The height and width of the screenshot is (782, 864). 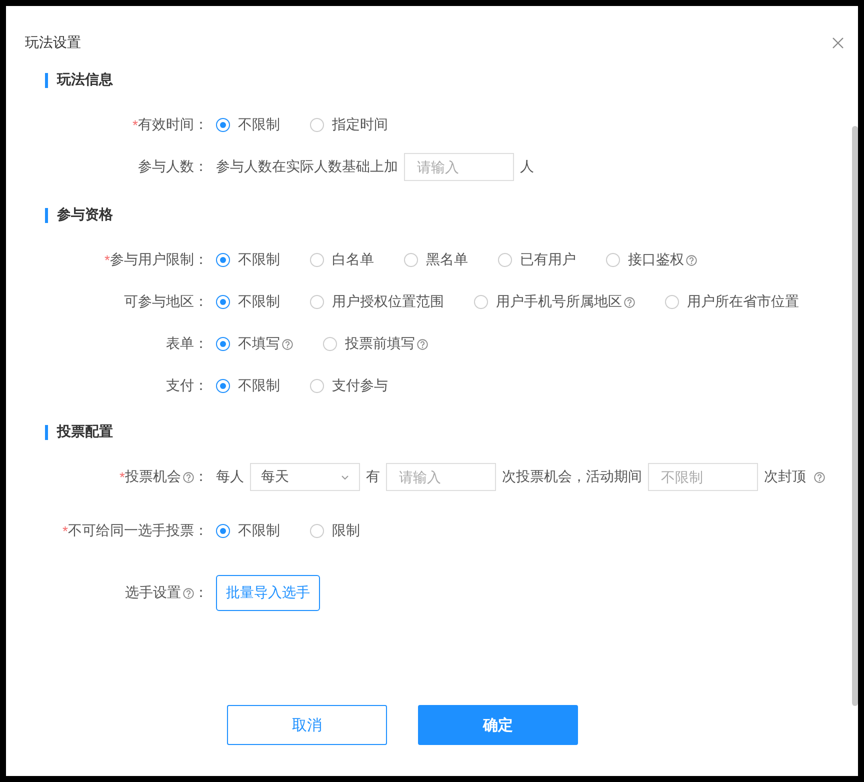 I want to click on scrollbar, so click(x=855, y=416).